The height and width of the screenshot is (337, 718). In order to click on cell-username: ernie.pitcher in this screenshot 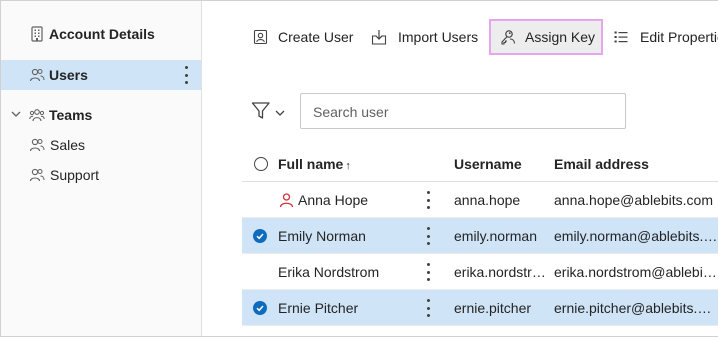, I will do `click(493, 308)`.